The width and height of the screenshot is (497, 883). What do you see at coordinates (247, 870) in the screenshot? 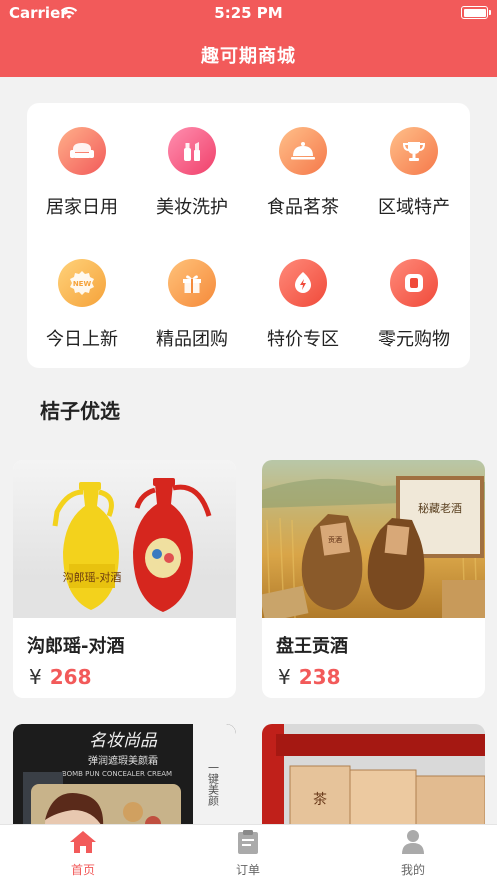
I see `tab-label: 订单` at bounding box center [247, 870].